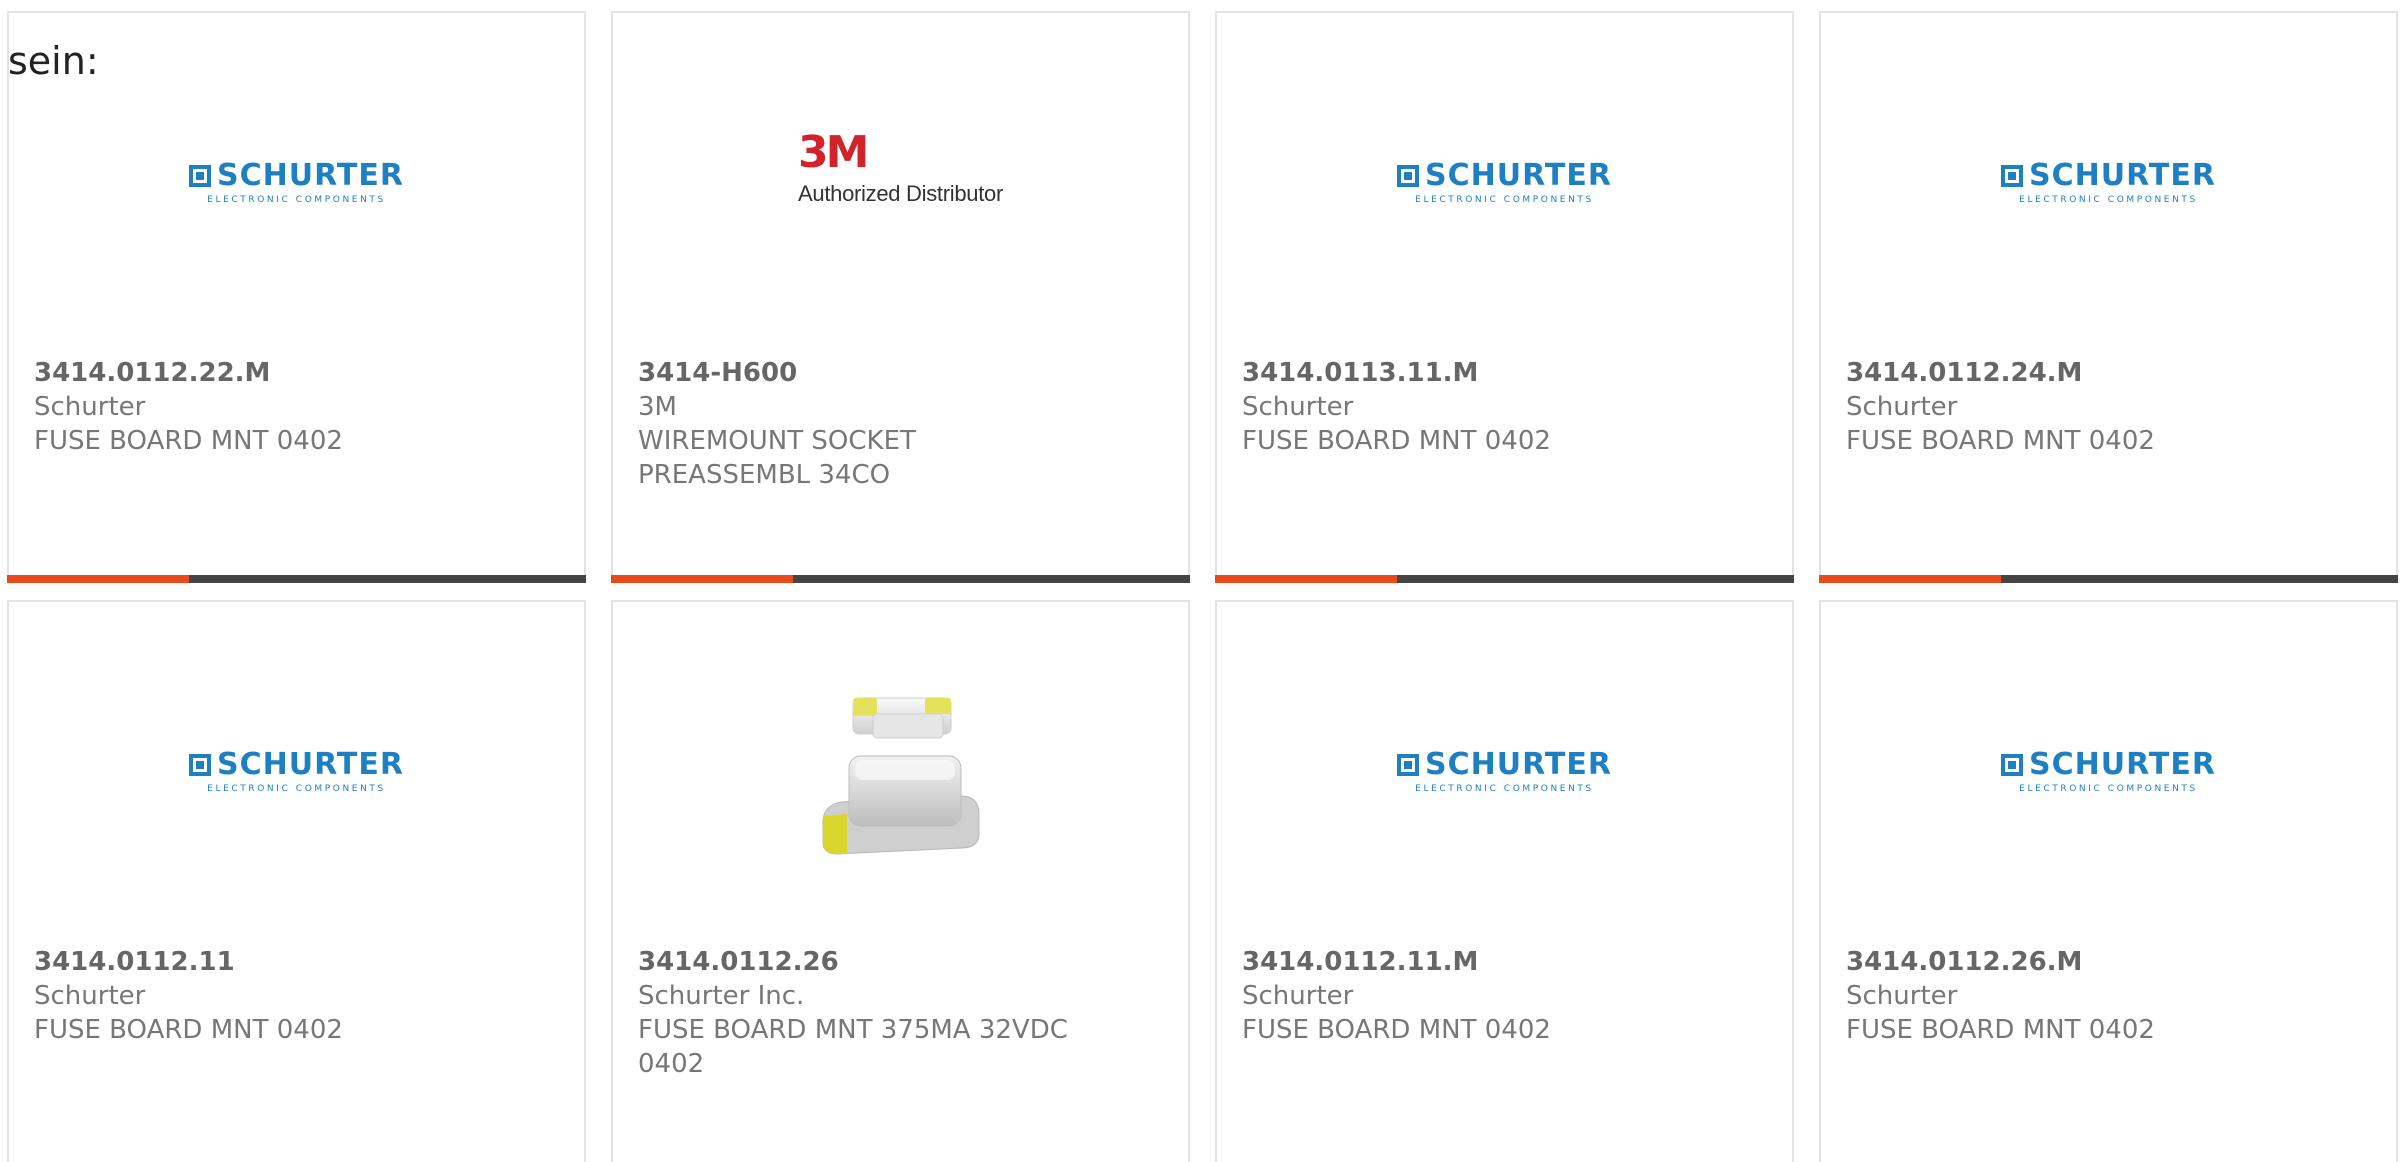 This screenshot has width=2400, height=1162. What do you see at coordinates (853, 1047) in the screenshot?
I see `description: FUSE BOARD MNT 375MA 32VDC 0402` at bounding box center [853, 1047].